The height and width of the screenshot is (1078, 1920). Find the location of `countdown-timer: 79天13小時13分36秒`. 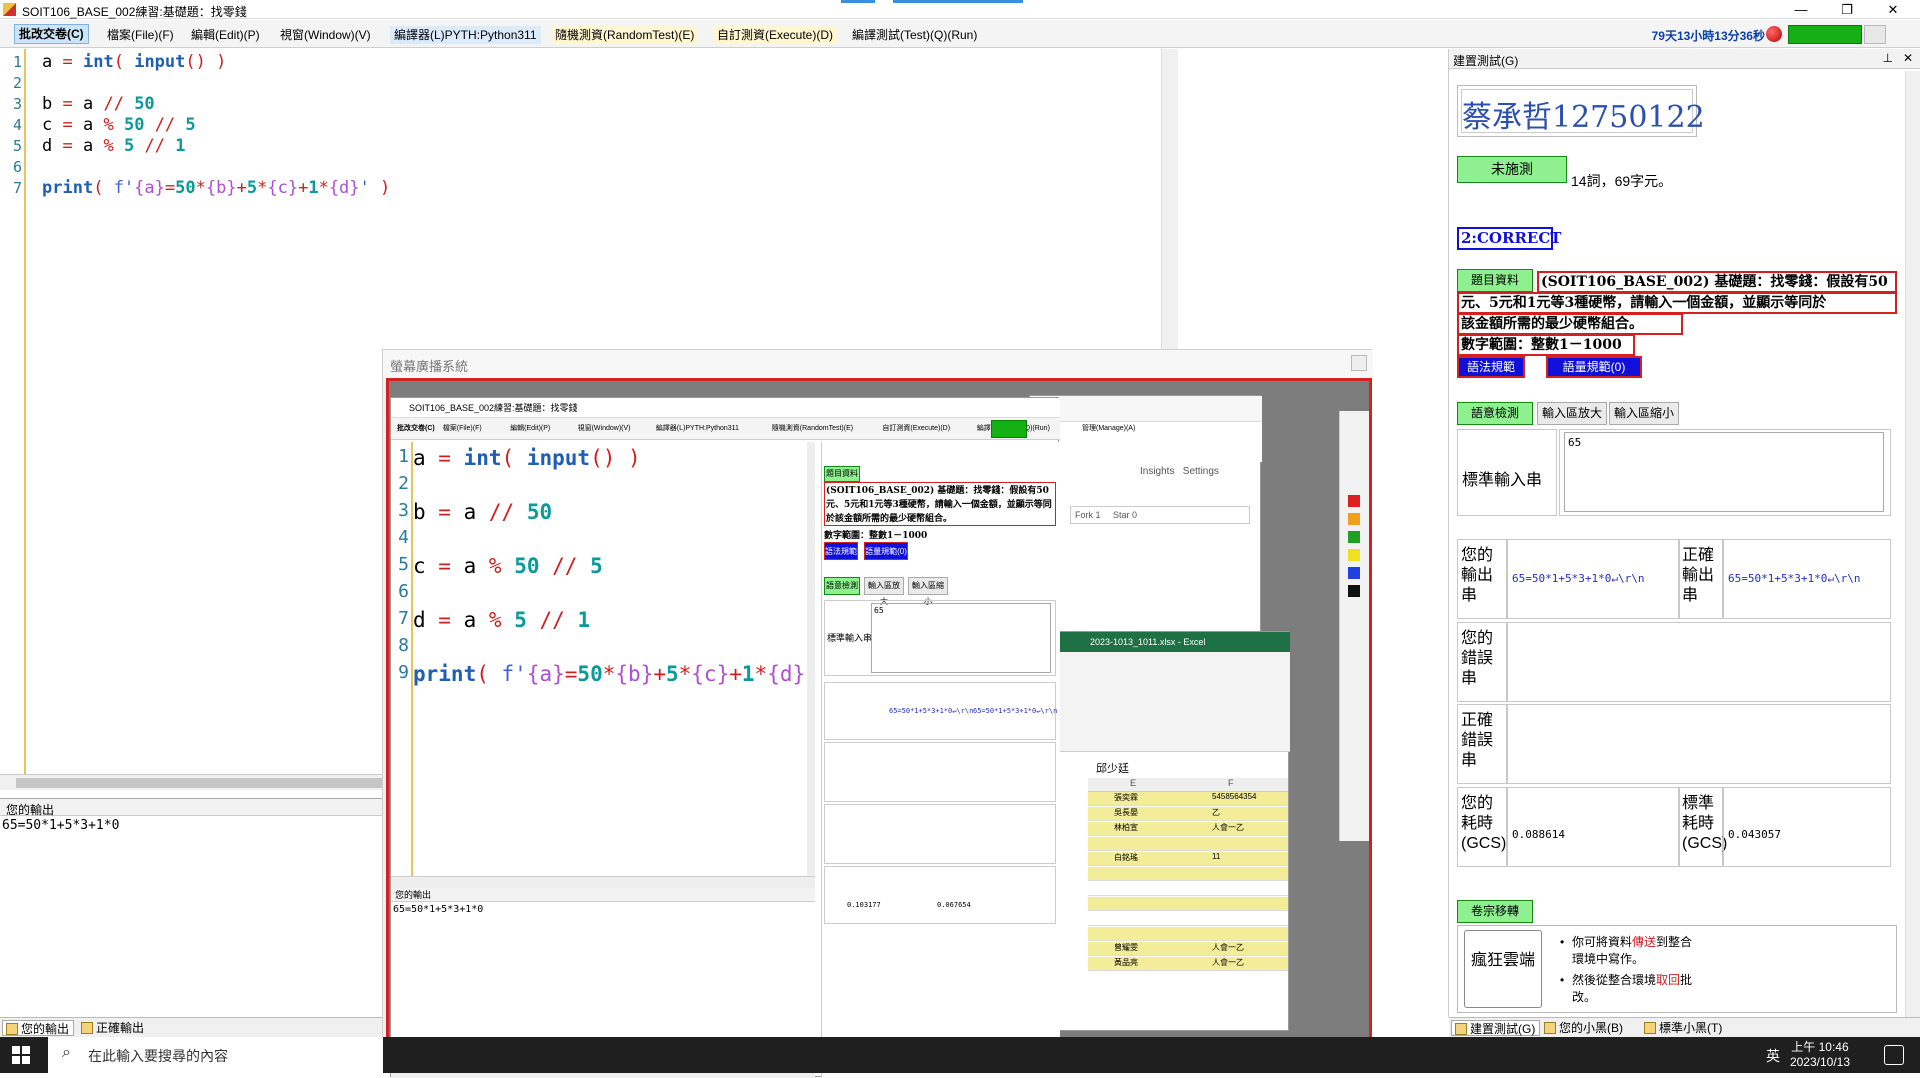

countdown-timer: 79天13小時13分36秒 is located at coordinates (1708, 36).